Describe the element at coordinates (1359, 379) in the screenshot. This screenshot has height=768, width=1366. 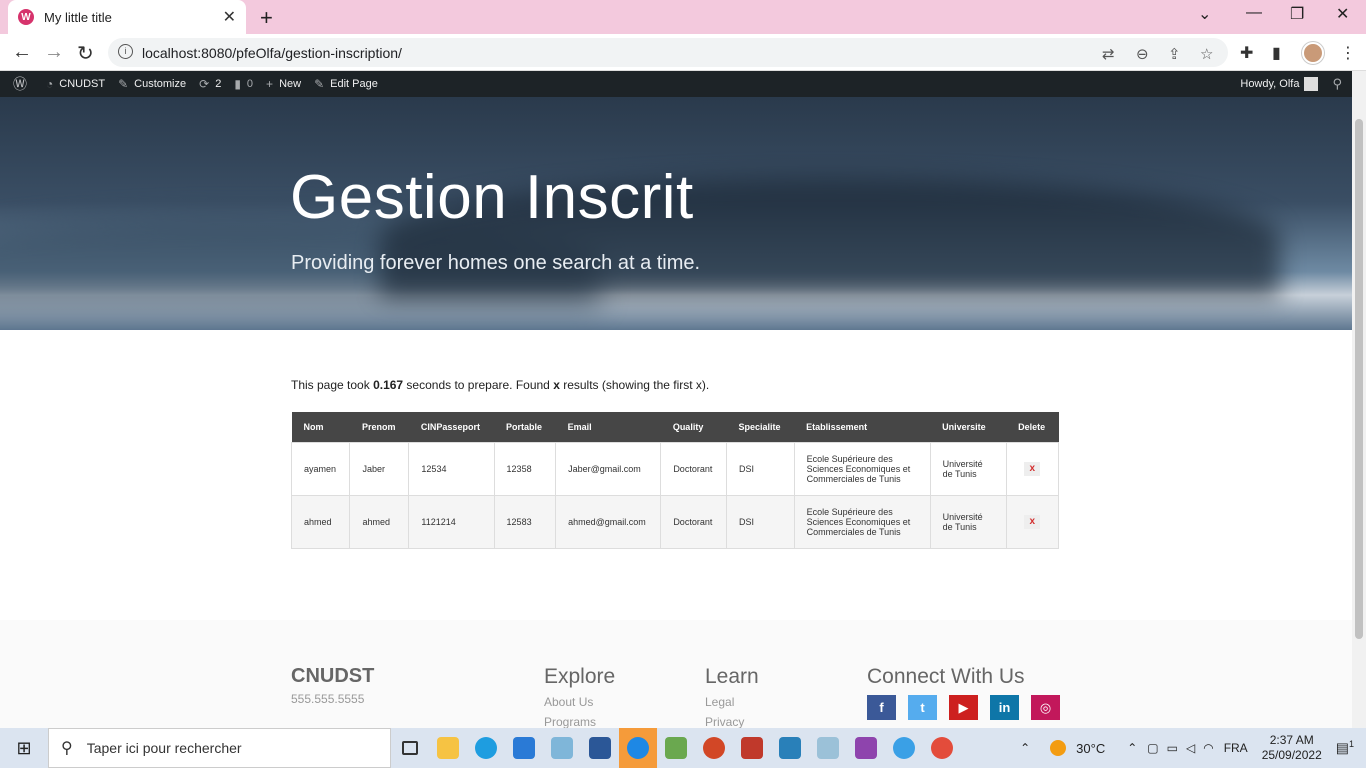
I see `scrollbar-thumb` at that location.